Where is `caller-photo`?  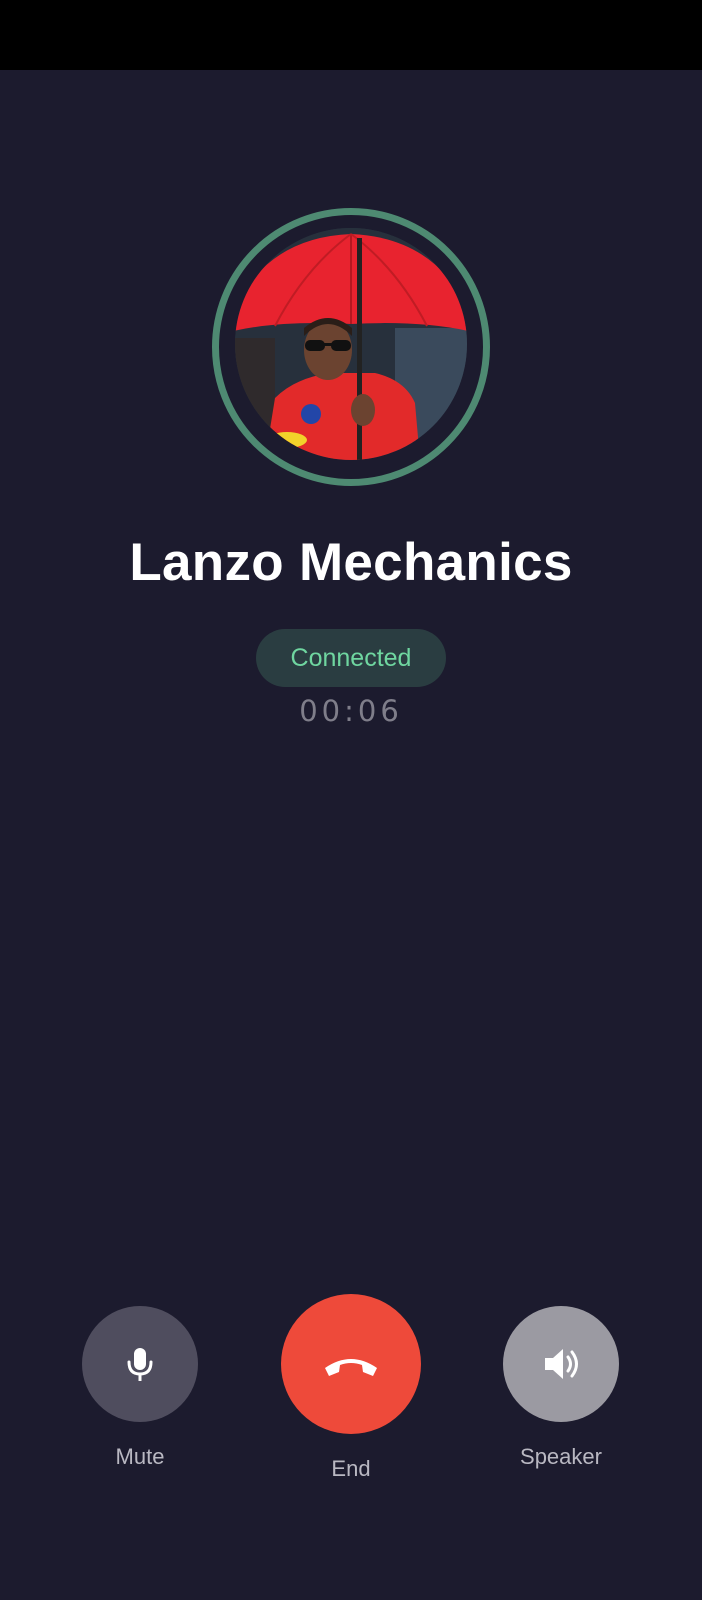 caller-photo is located at coordinates (351, 344).